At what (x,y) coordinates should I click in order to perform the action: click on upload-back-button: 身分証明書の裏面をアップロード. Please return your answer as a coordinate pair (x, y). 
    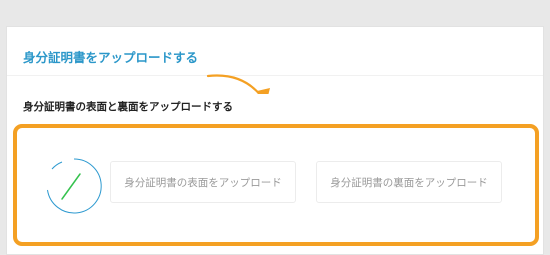
    Looking at the image, I should click on (409, 182).